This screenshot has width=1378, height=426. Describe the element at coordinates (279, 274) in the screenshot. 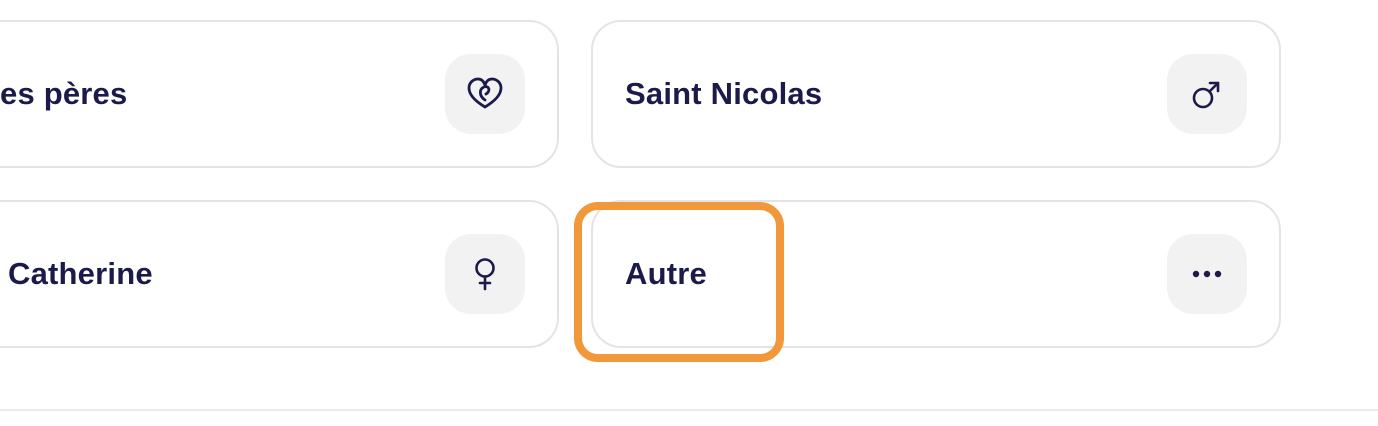

I see `option-card-sainte-catherine: Catherine` at that location.